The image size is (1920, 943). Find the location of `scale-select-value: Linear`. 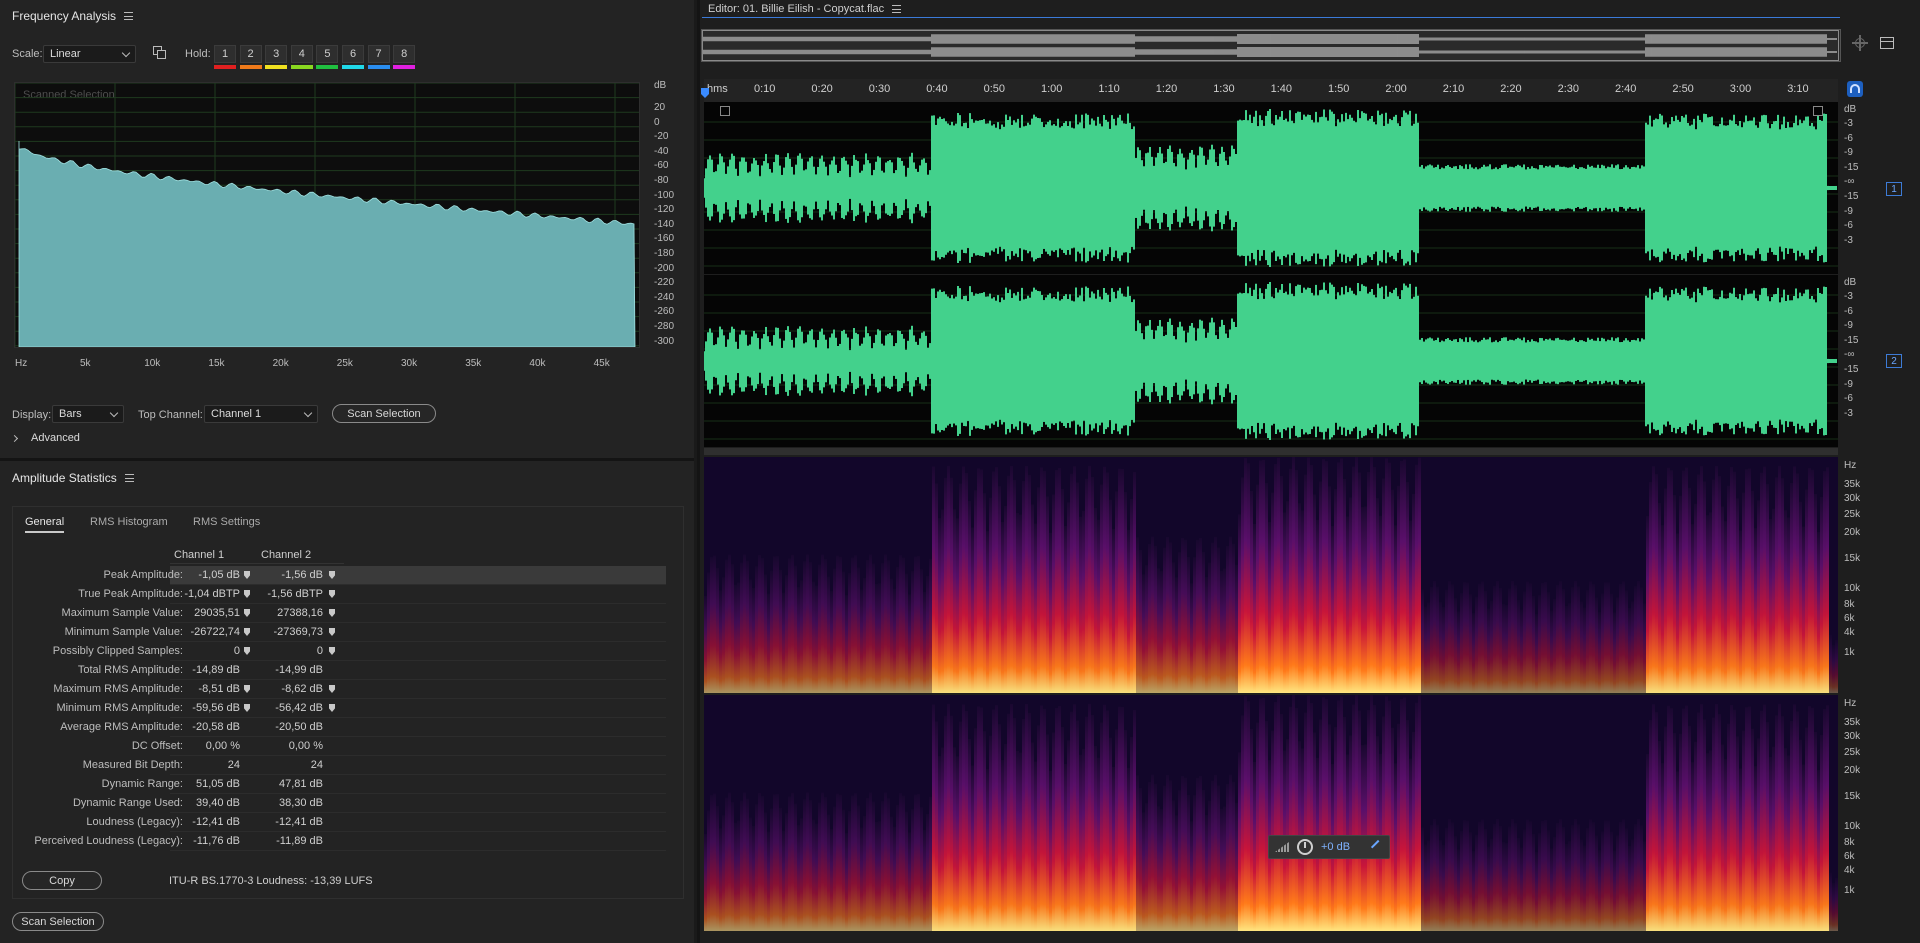

scale-select-value: Linear is located at coordinates (65, 54).